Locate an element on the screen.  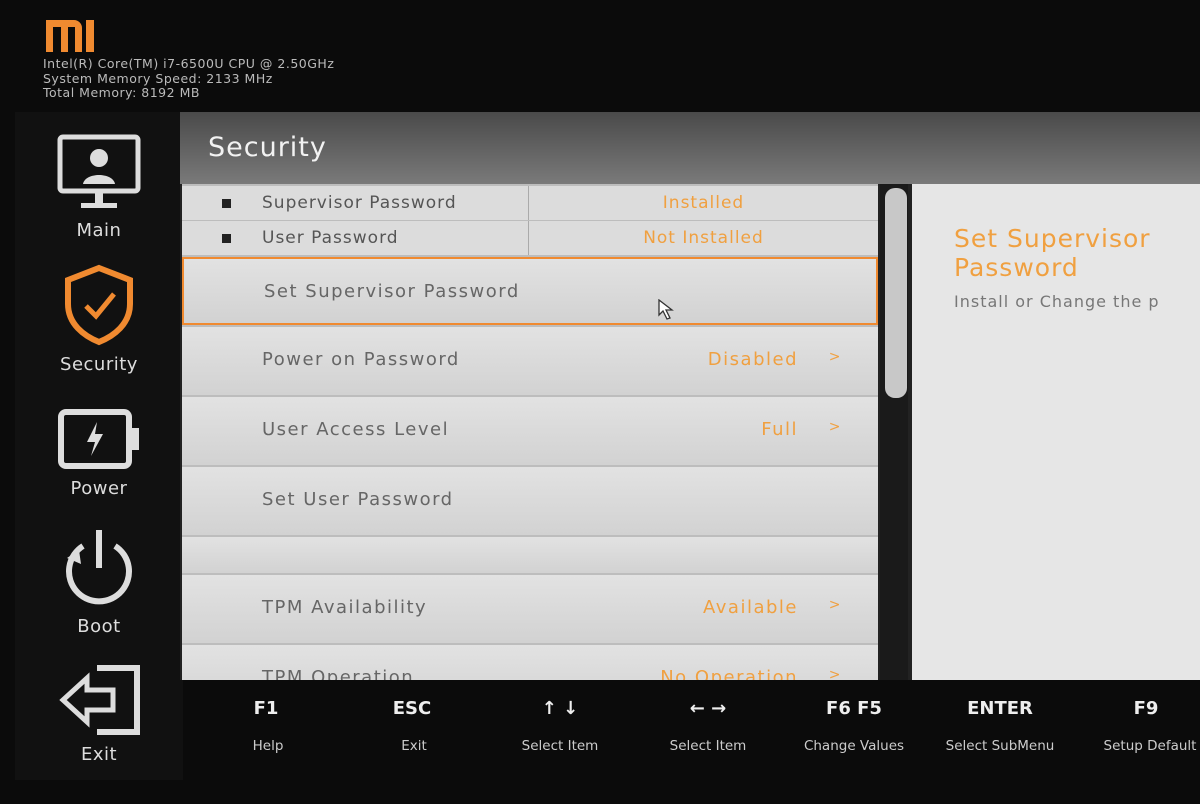
exit-arrow-icon is located at coordinates (99, 700).